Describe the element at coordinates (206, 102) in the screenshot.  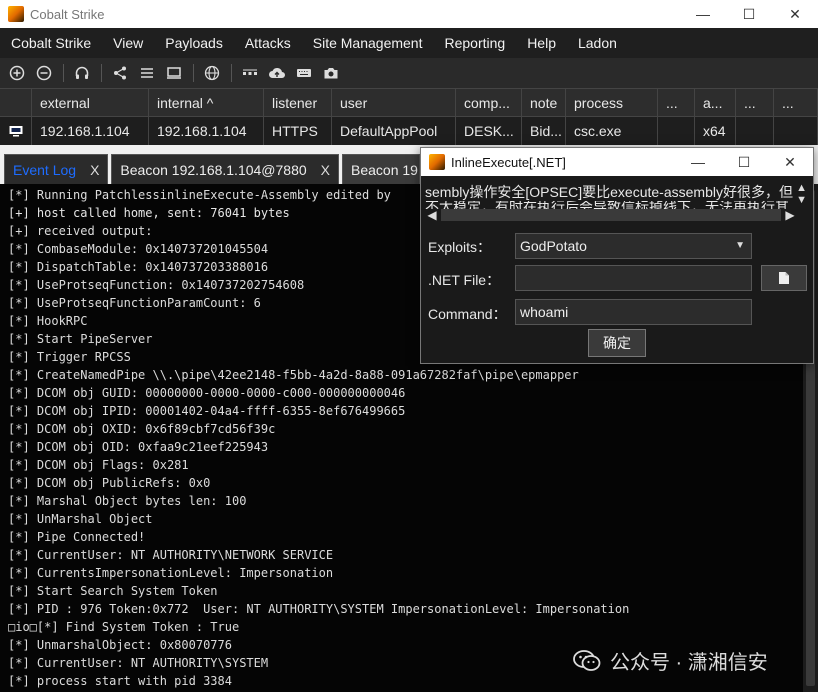
I see `column-header-internal: internal ^` at that location.